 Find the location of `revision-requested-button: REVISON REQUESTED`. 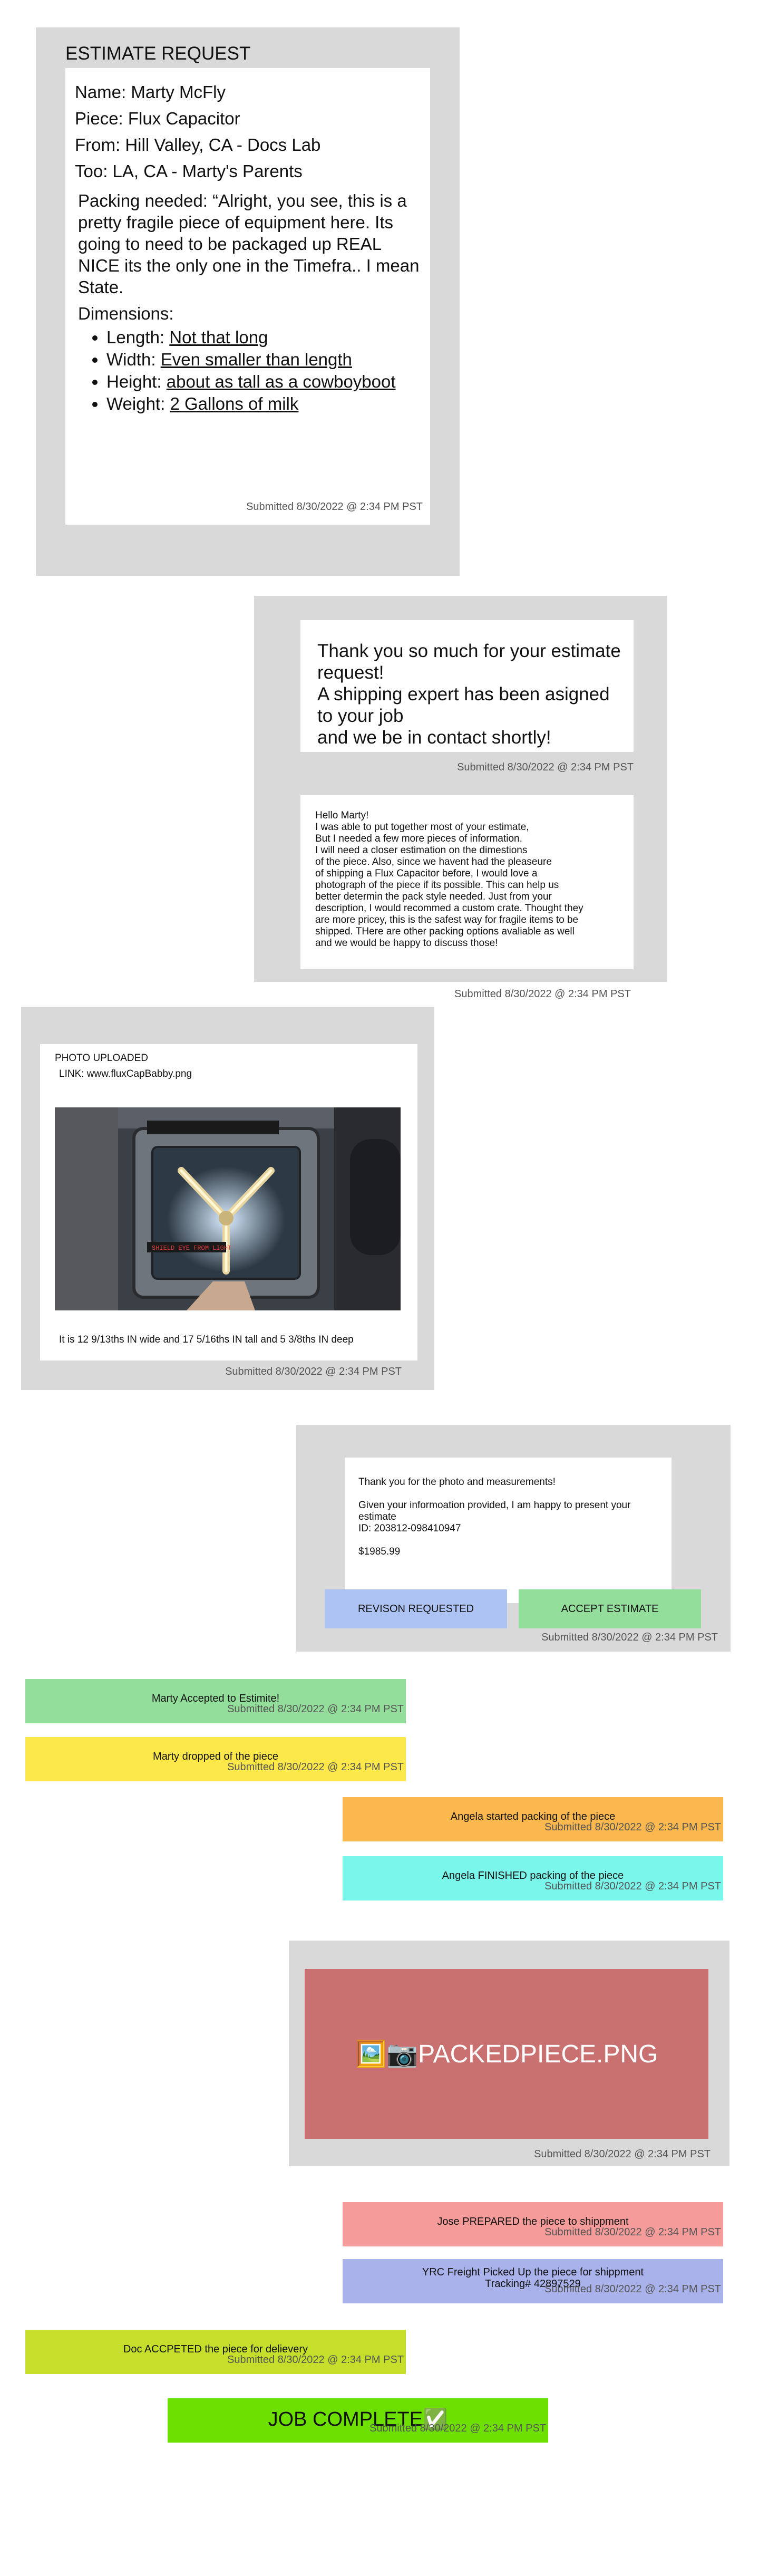

revision-requested-button: REVISON REQUESTED is located at coordinates (416, 1608).